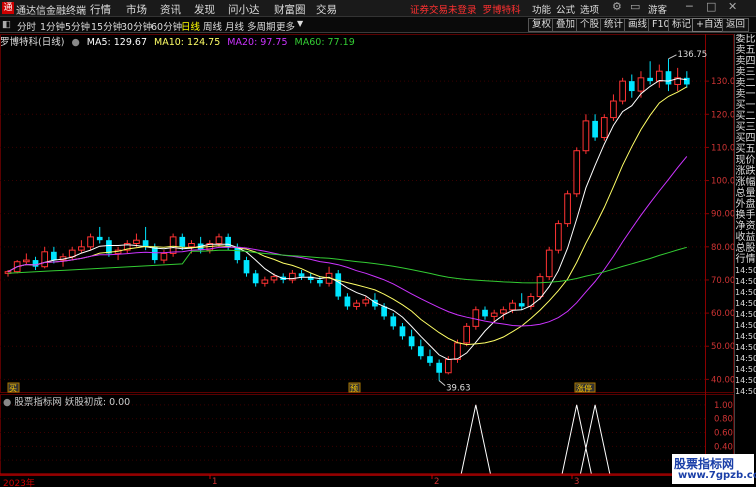 Image resolution: width=756 pixels, height=487 pixels. Describe the element at coordinates (635, 6) in the screenshot. I see `window-icon: ▭` at that location.